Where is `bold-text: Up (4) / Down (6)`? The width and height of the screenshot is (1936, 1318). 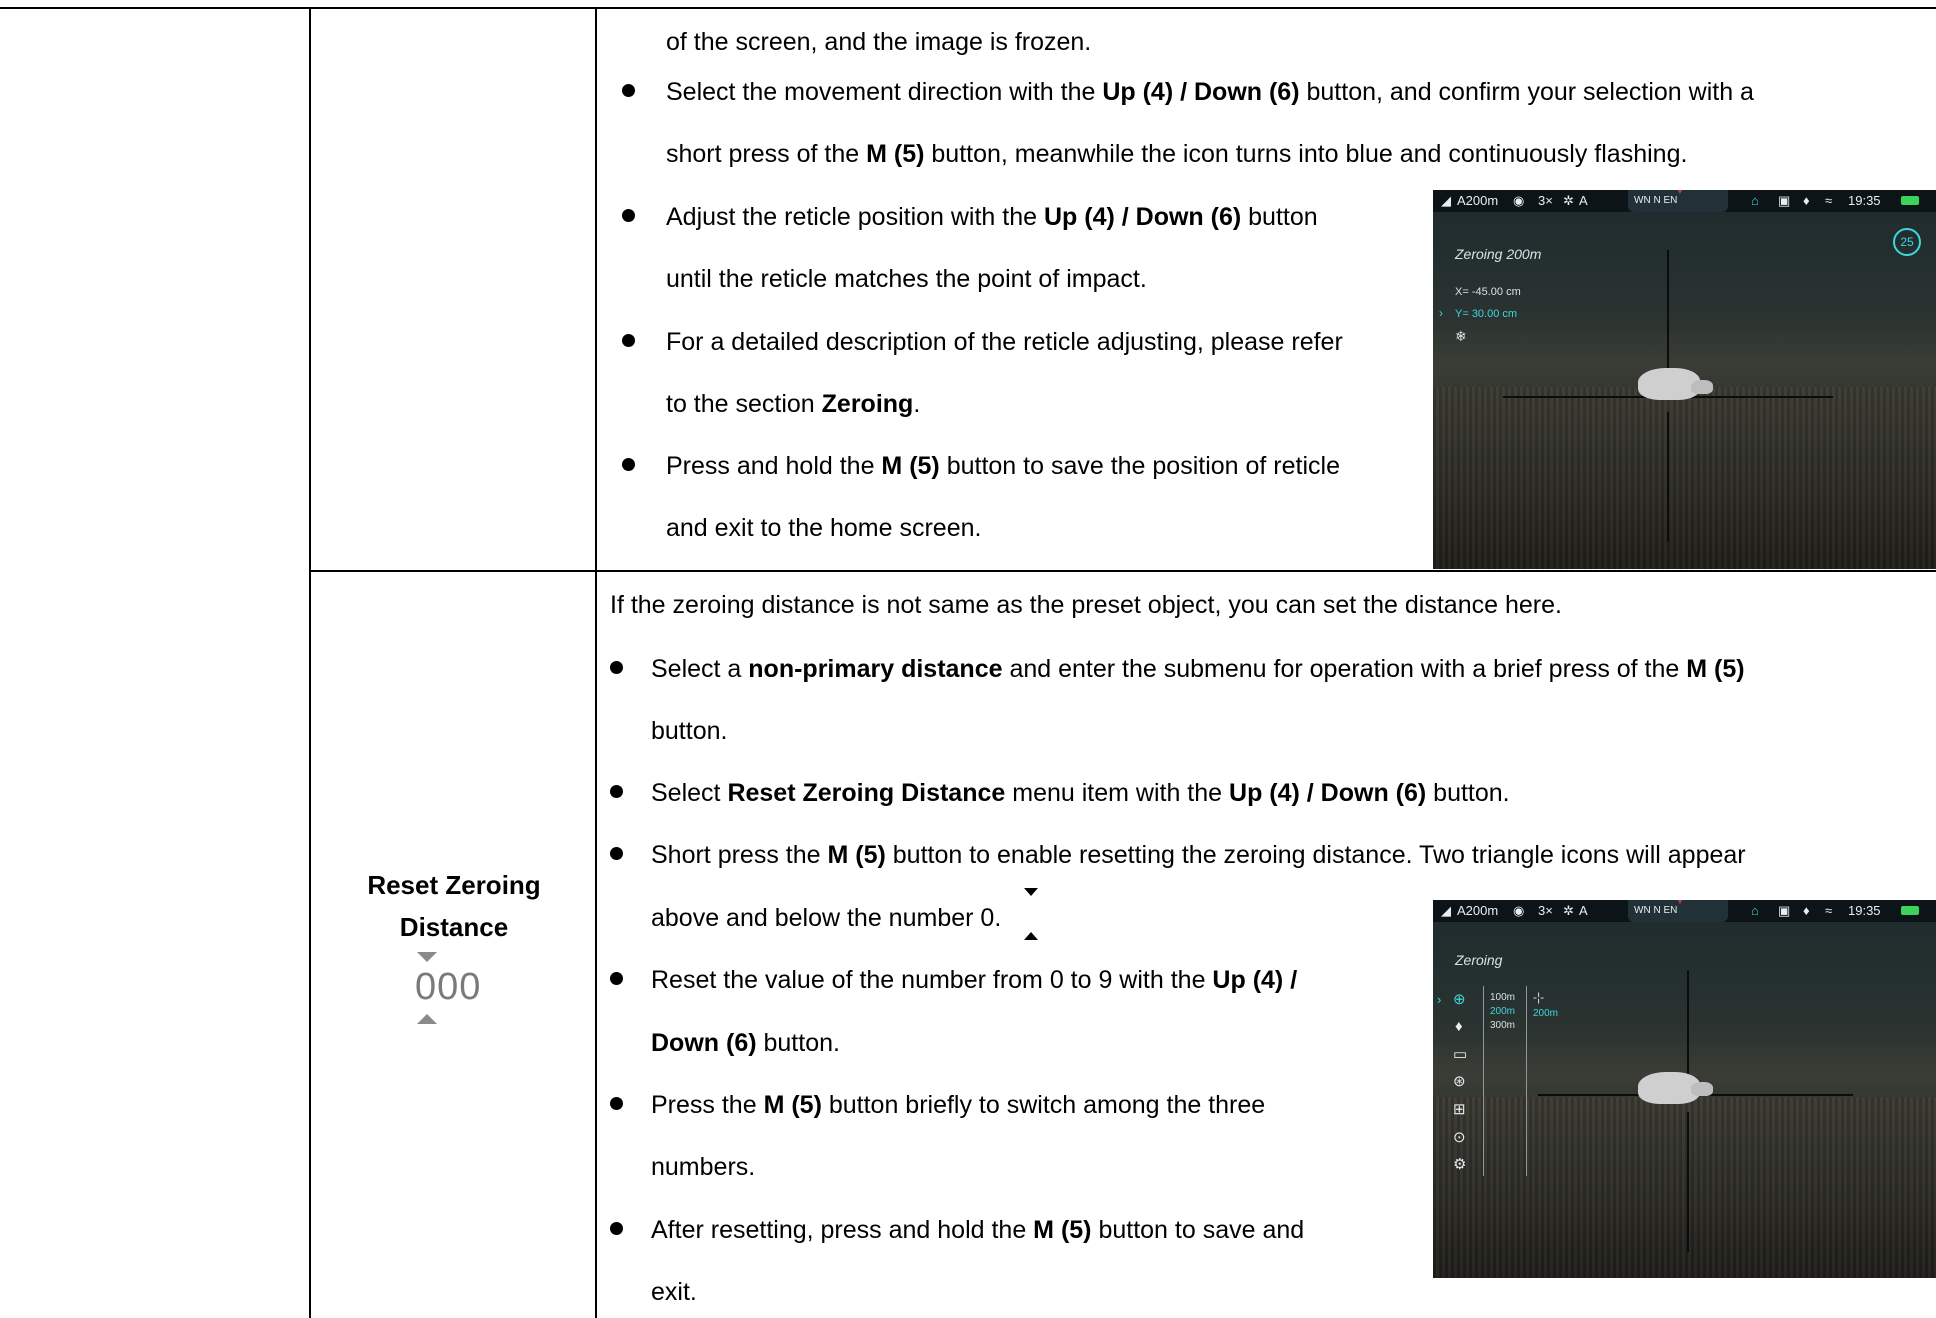 bold-text: Up (4) / Down (6) is located at coordinates (1142, 217).